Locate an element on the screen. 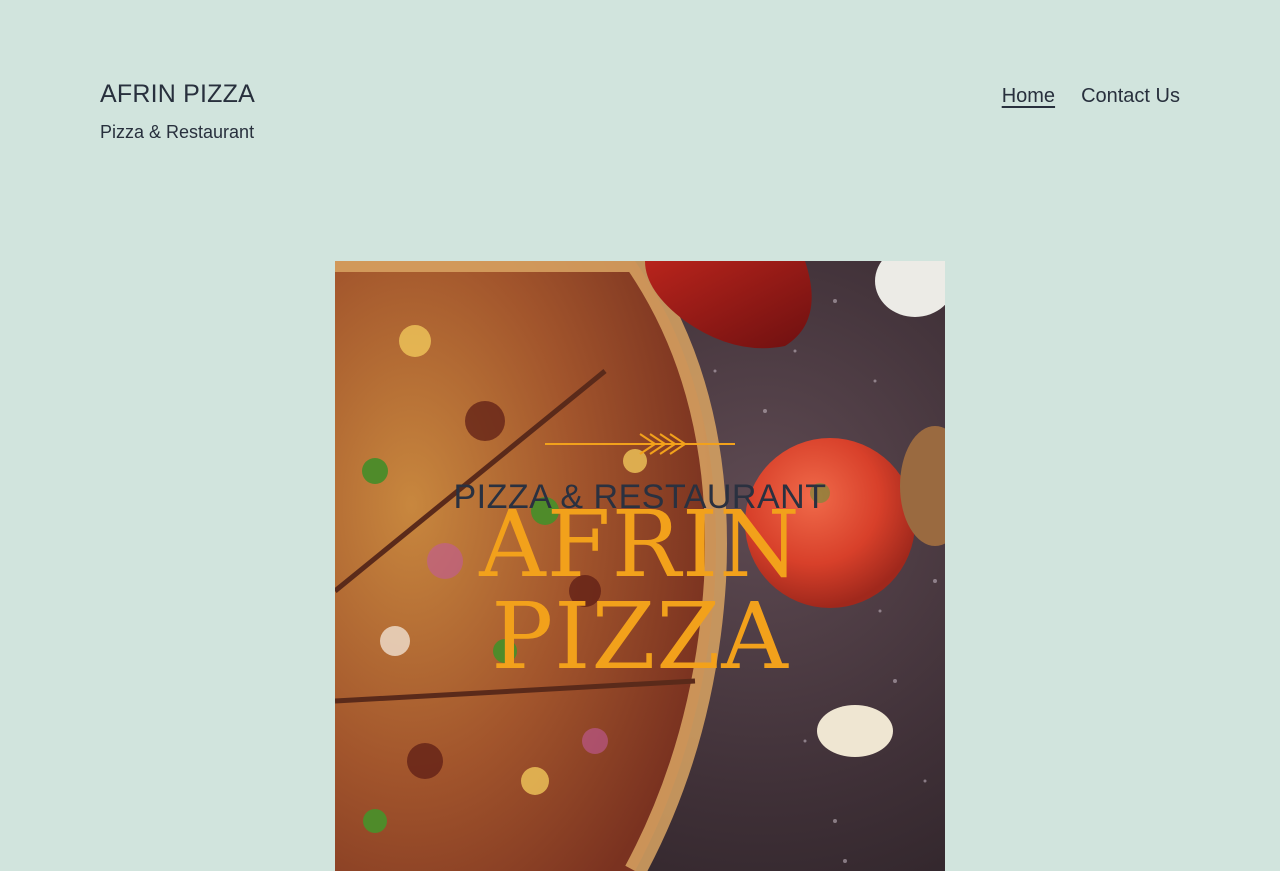 The width and height of the screenshot is (1280, 871). nav-item-contact-us: Contact Us is located at coordinates (1130, 96).